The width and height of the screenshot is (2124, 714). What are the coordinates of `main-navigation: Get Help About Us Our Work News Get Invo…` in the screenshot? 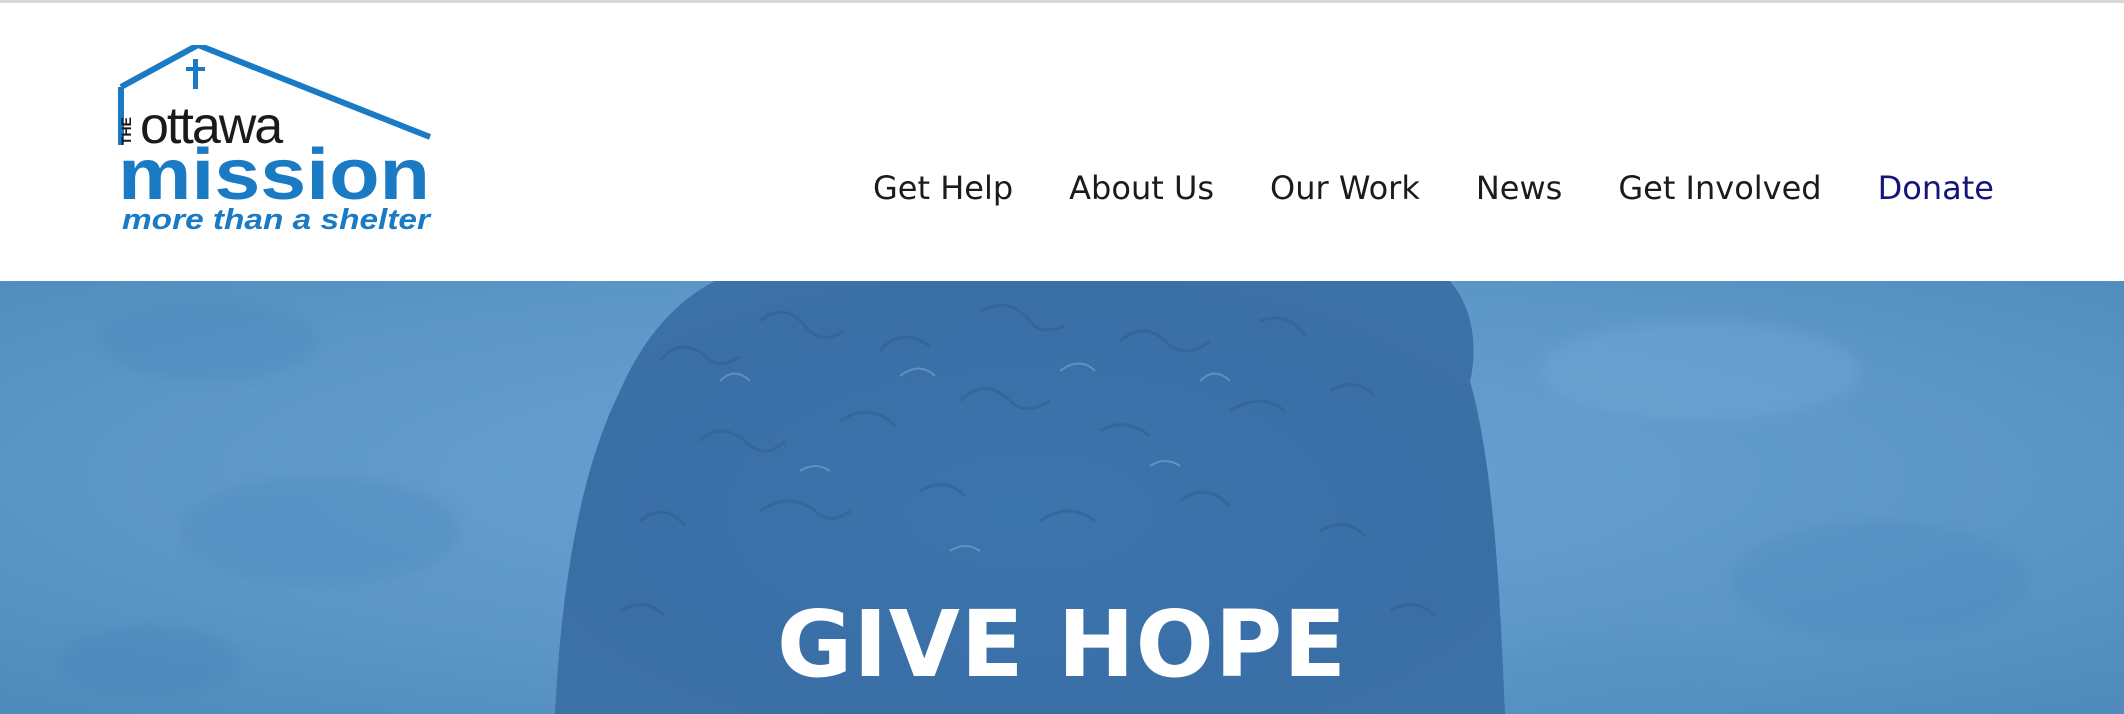 It's located at (1433, 188).